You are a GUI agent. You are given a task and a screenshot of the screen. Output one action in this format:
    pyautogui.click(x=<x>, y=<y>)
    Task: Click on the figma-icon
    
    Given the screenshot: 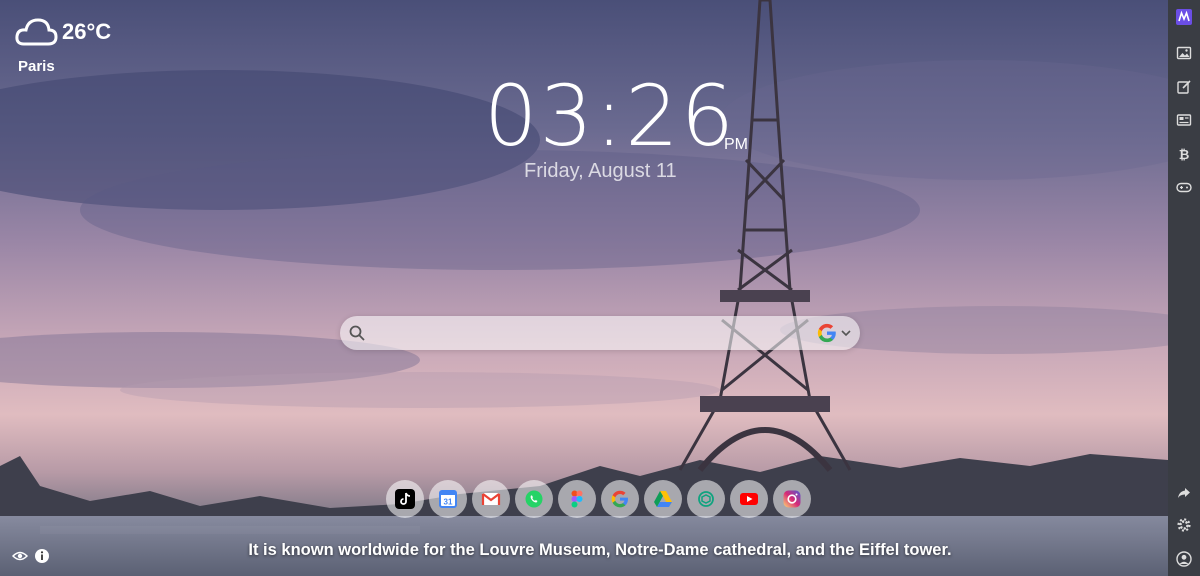 What is the action you would take?
    pyautogui.click(x=577, y=499)
    